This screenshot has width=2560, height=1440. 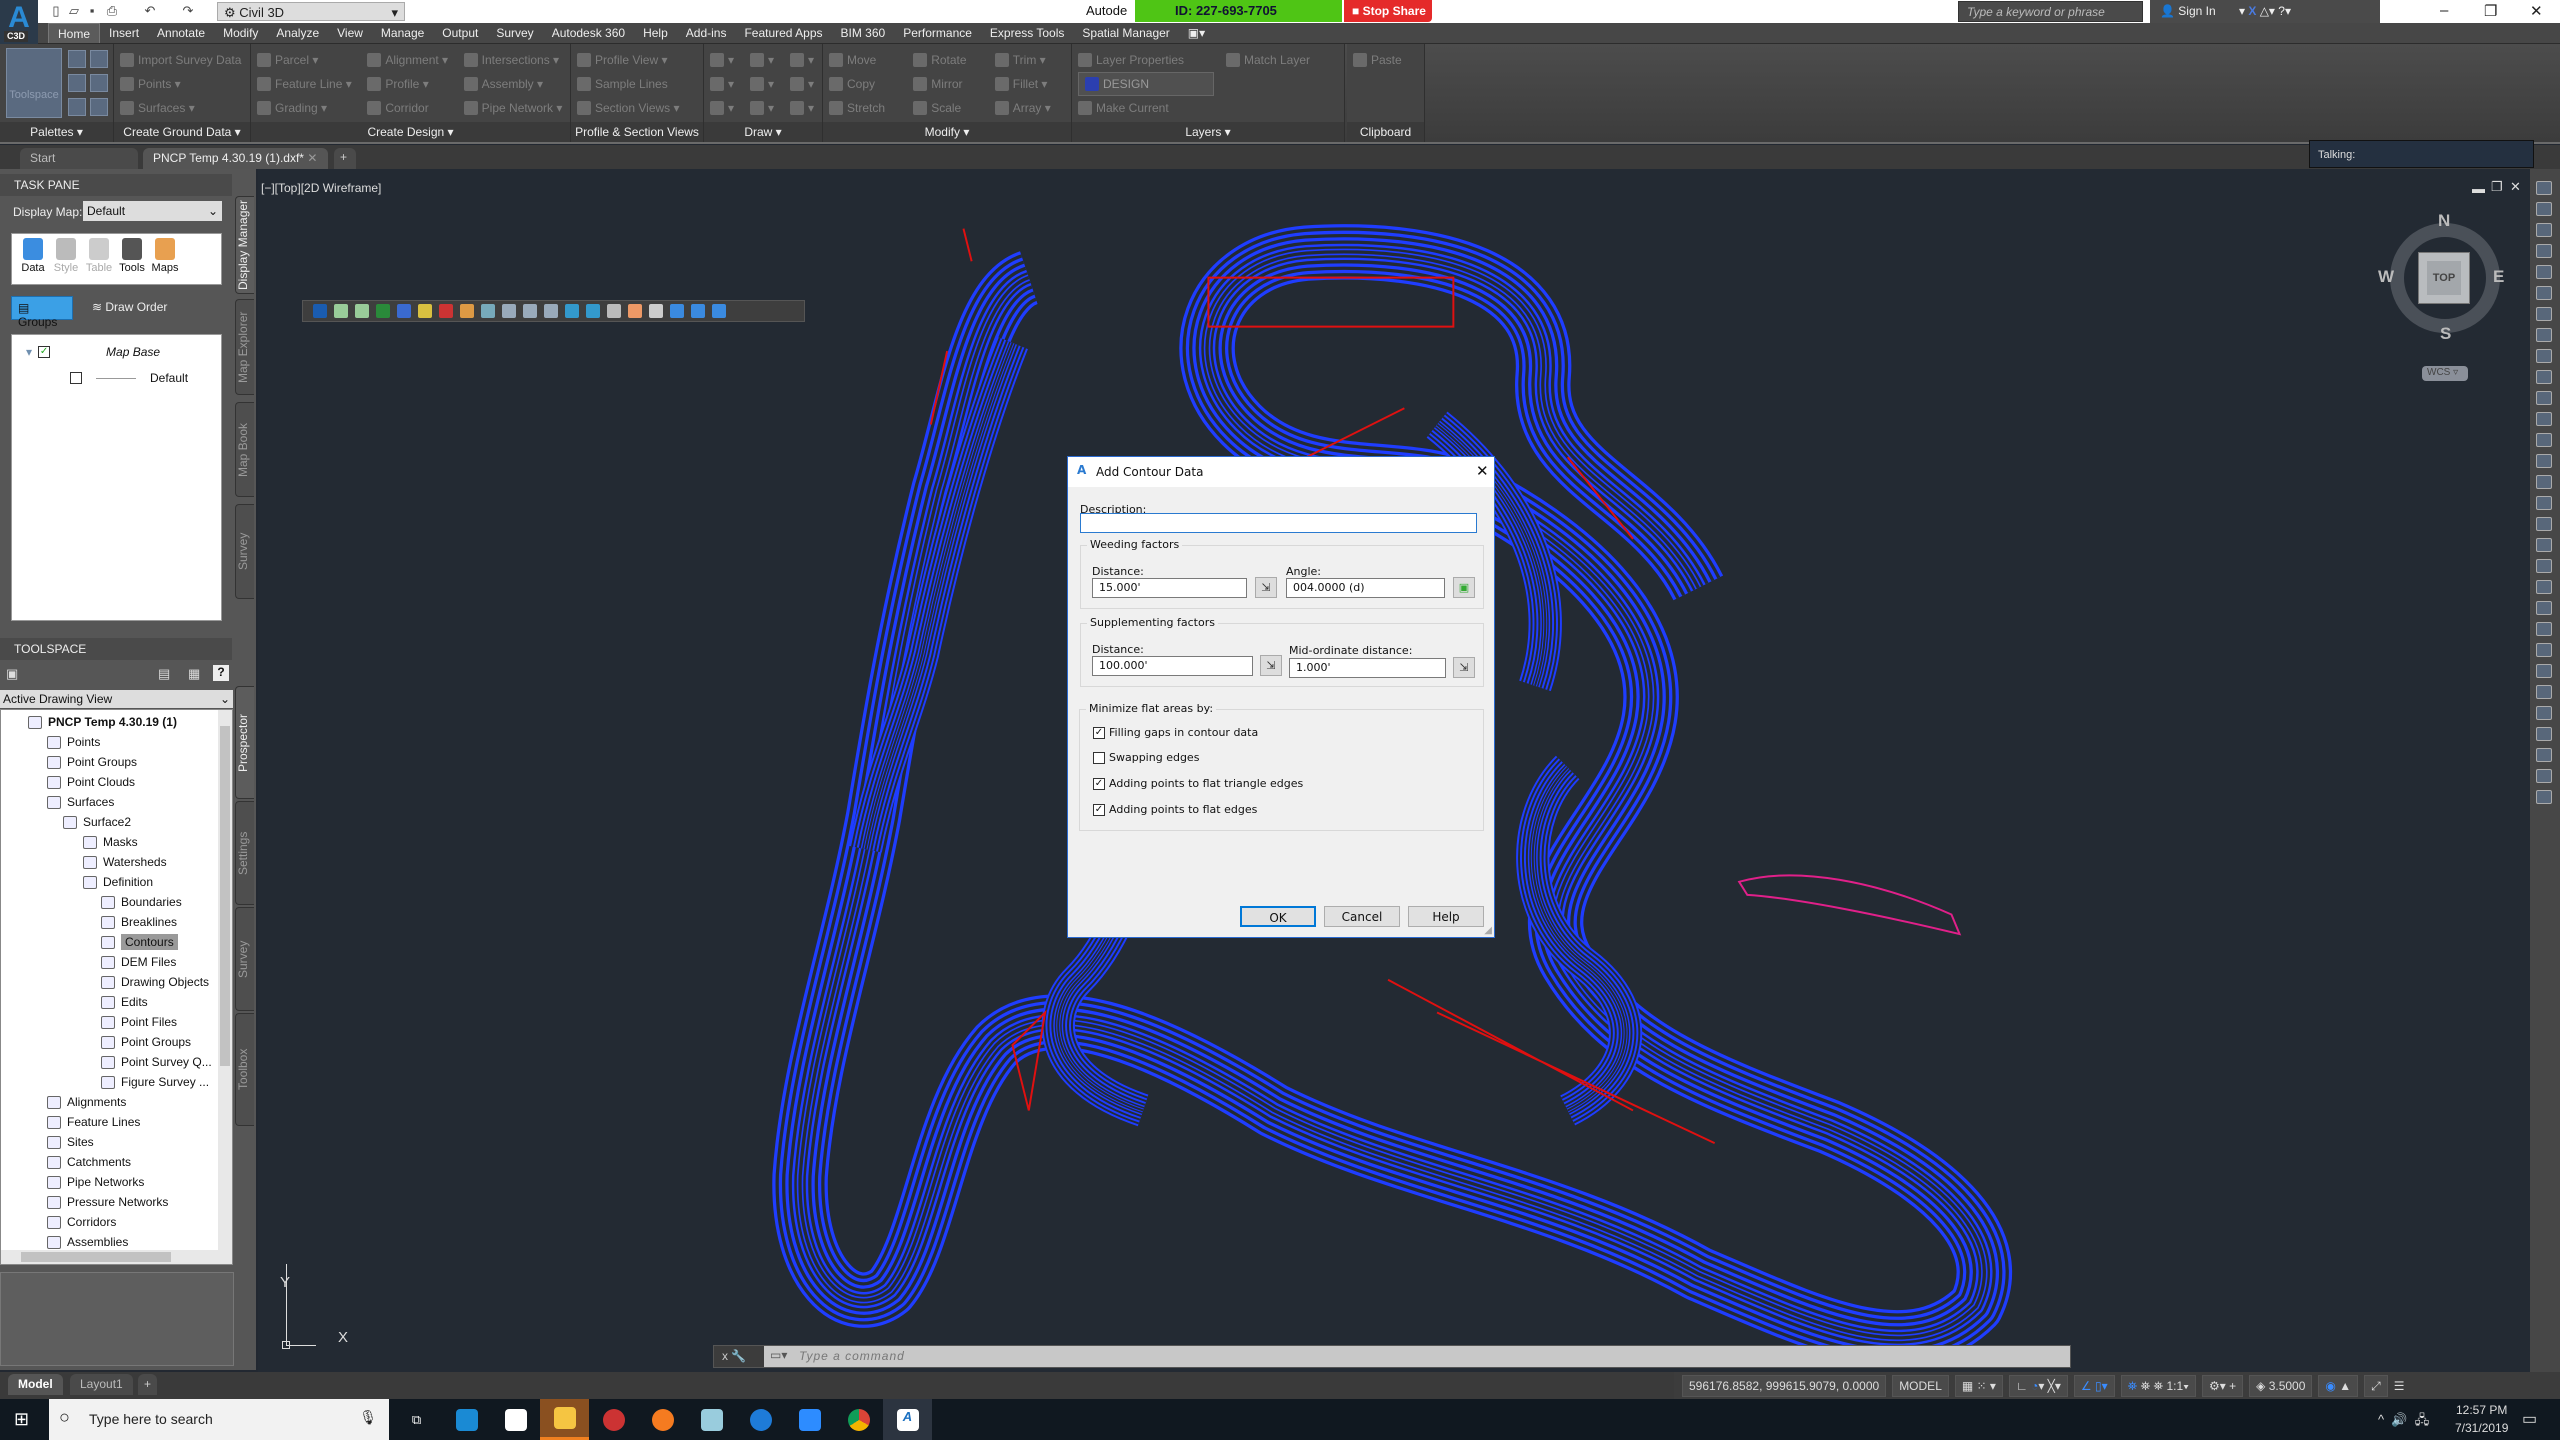 I want to click on horizontal-scrollbar, so click(x=116, y=1257).